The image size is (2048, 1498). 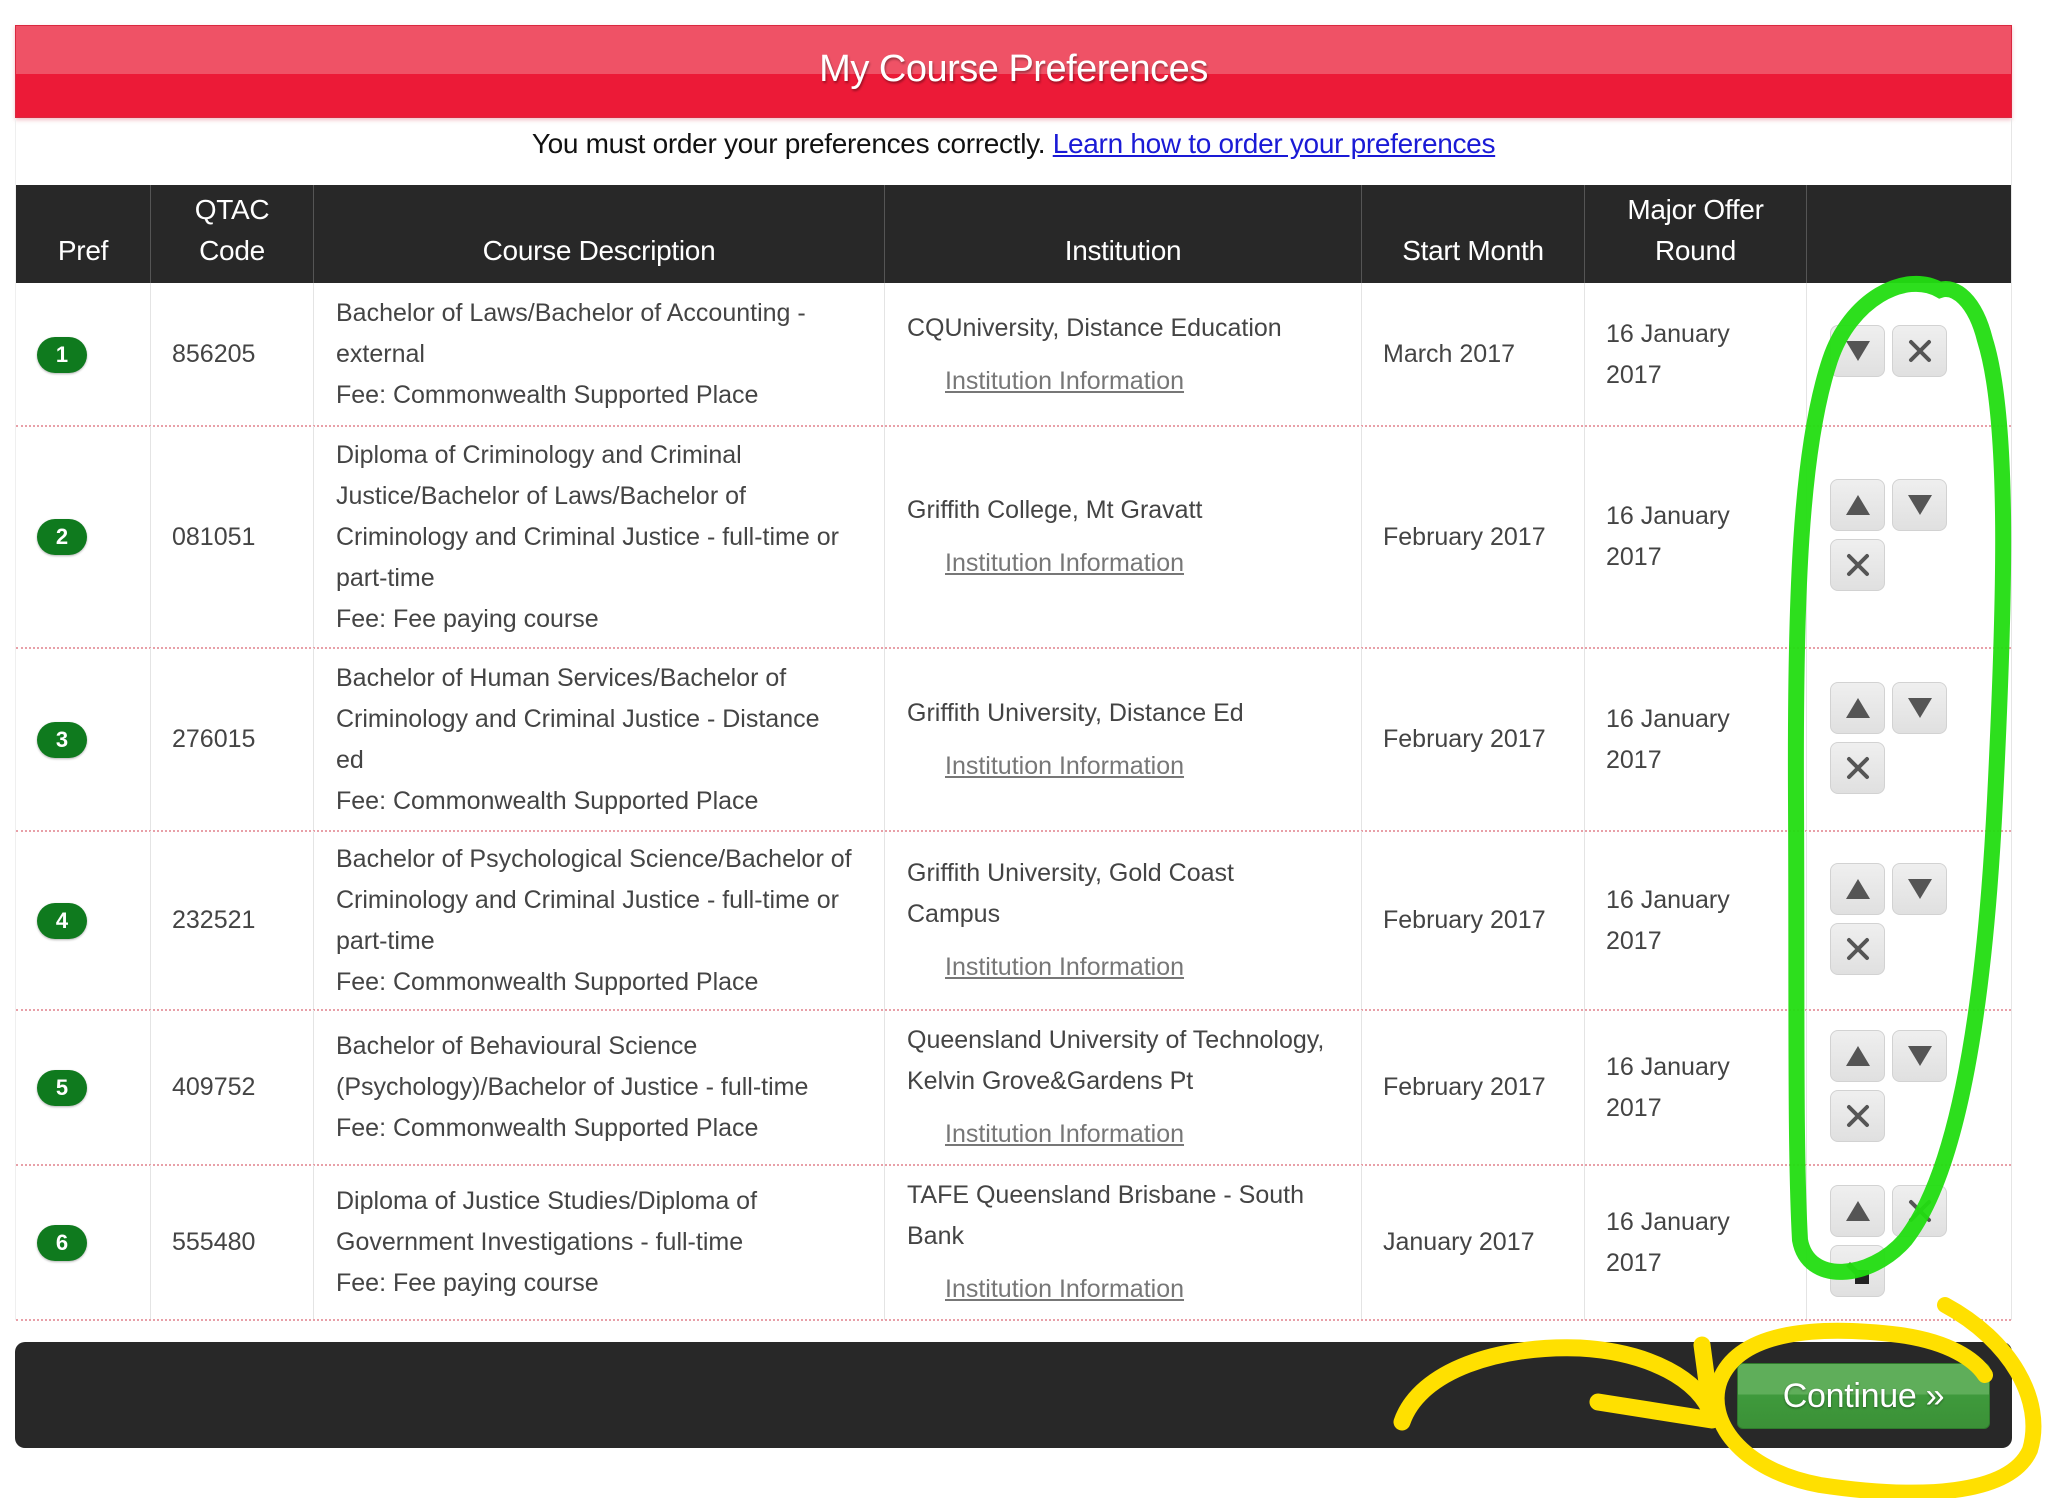 I want to click on edit-button, so click(x=1857, y=1270).